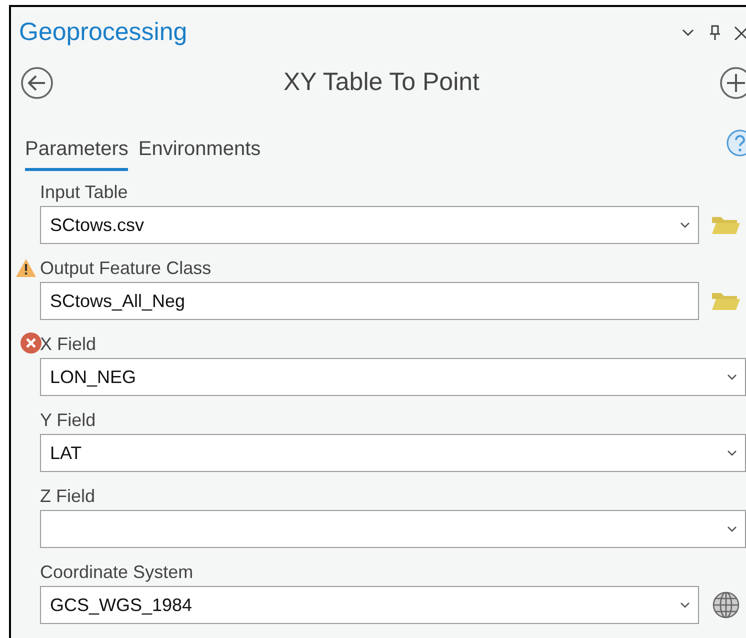 The image size is (746, 638). I want to click on dropdown-field, so click(393, 529).